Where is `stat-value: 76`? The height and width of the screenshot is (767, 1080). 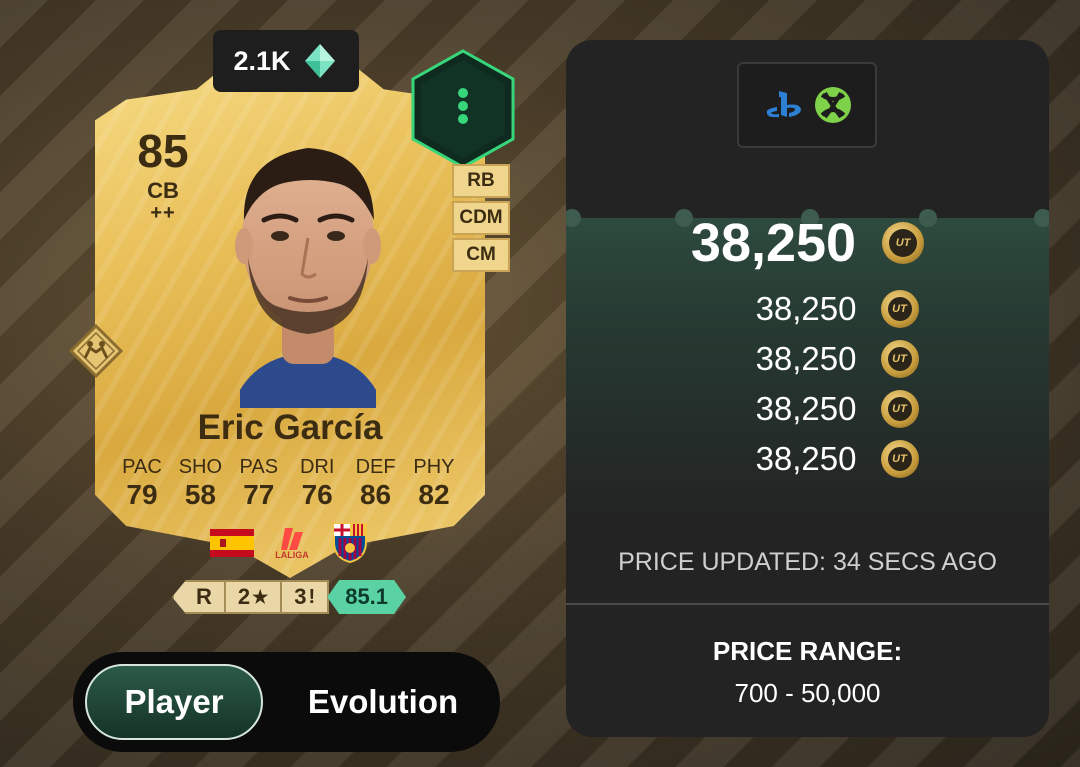
stat-value: 76 is located at coordinates (317, 494).